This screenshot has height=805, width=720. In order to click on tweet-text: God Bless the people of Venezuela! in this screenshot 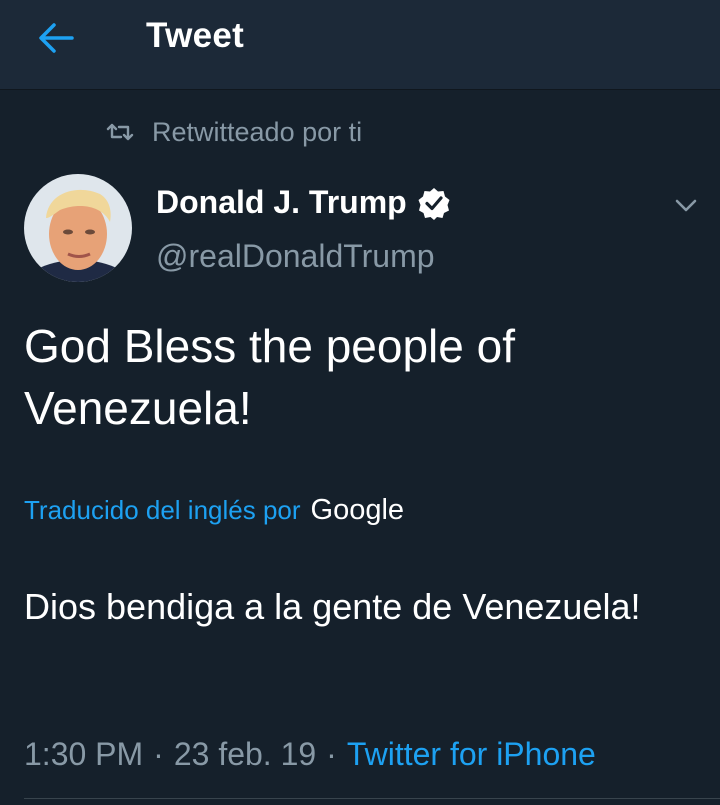, I will do `click(269, 377)`.